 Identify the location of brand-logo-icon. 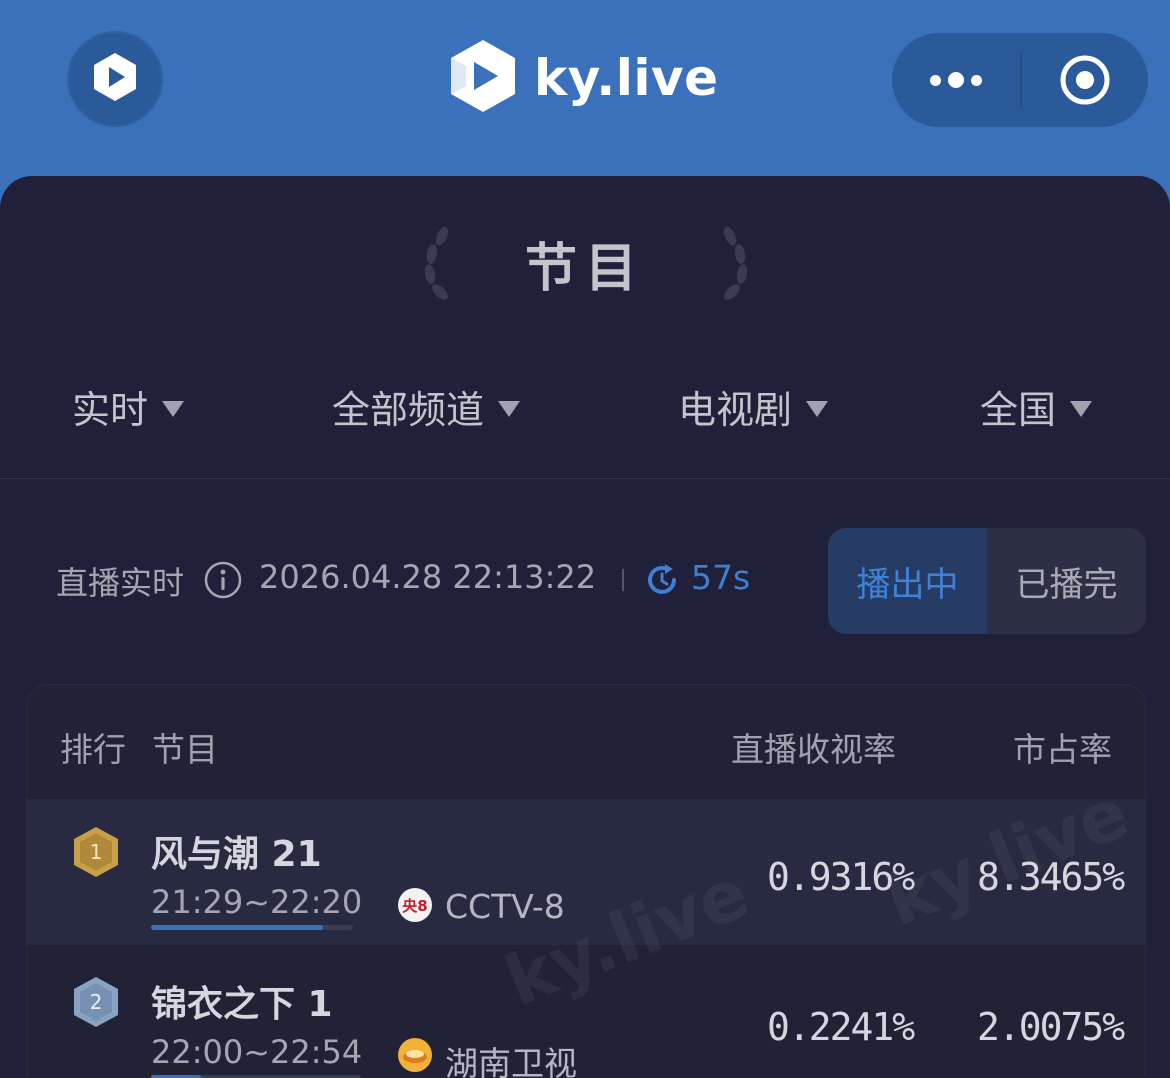
(483, 78).